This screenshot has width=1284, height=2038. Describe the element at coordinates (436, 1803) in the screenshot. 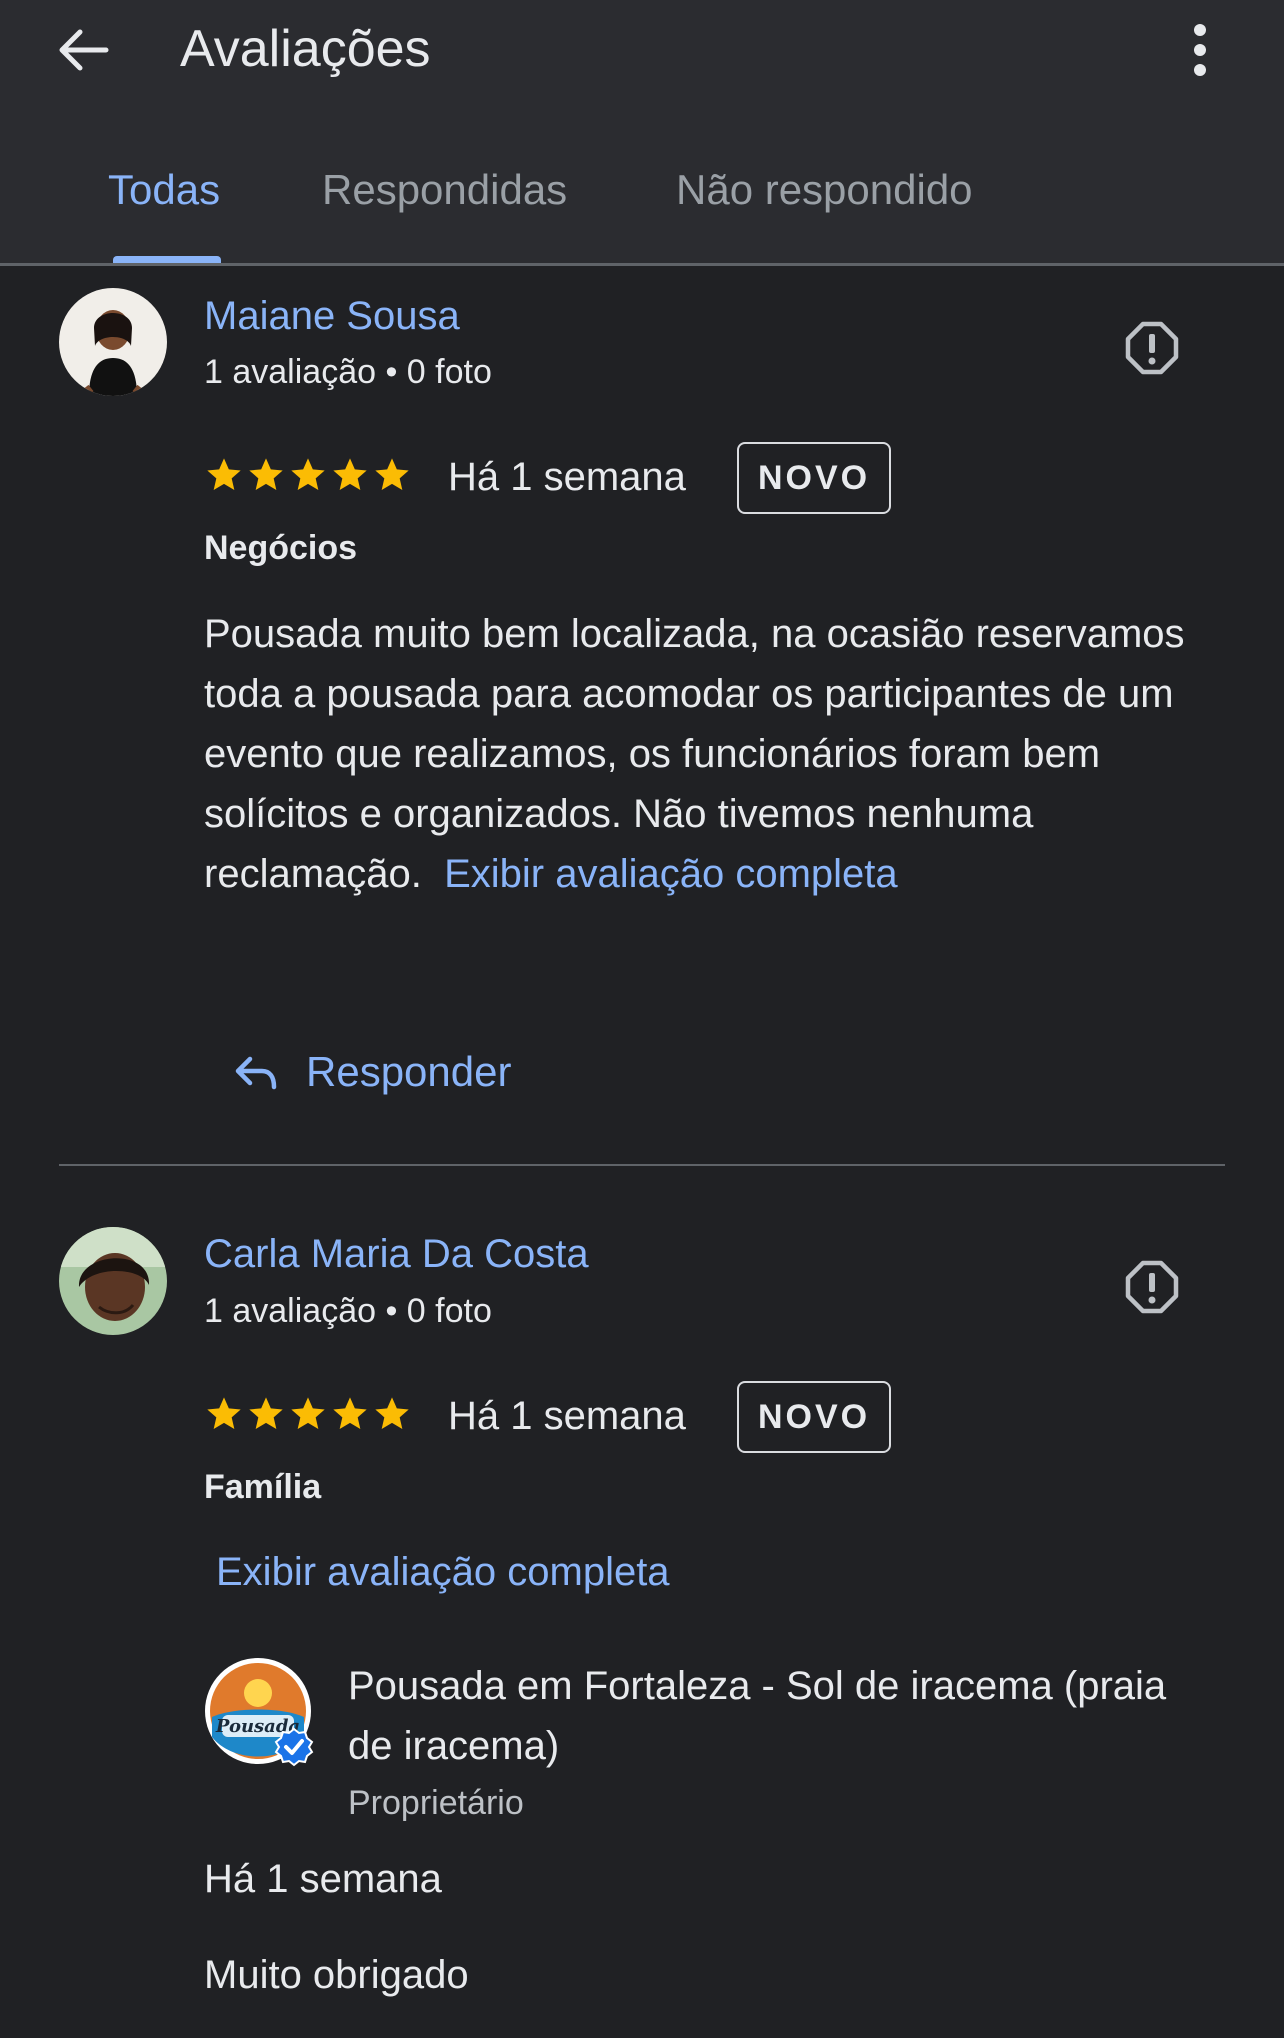

I see `owner-role: Proprietário` at that location.